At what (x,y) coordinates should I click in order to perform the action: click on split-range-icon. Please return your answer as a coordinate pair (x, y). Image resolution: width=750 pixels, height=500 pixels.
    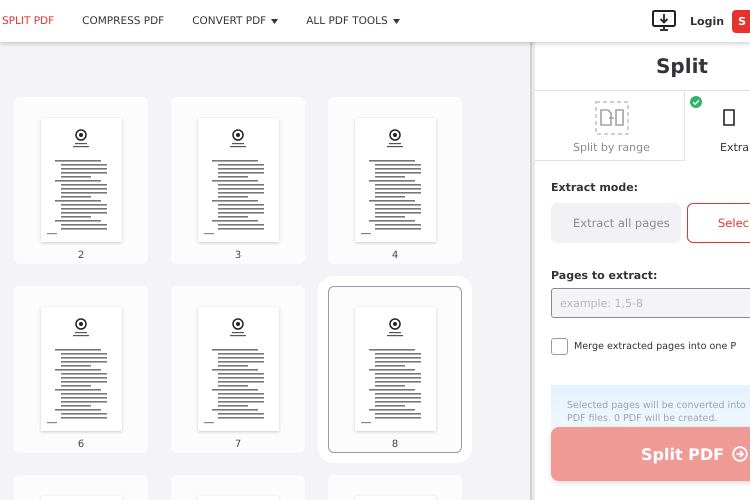
    Looking at the image, I should click on (612, 118).